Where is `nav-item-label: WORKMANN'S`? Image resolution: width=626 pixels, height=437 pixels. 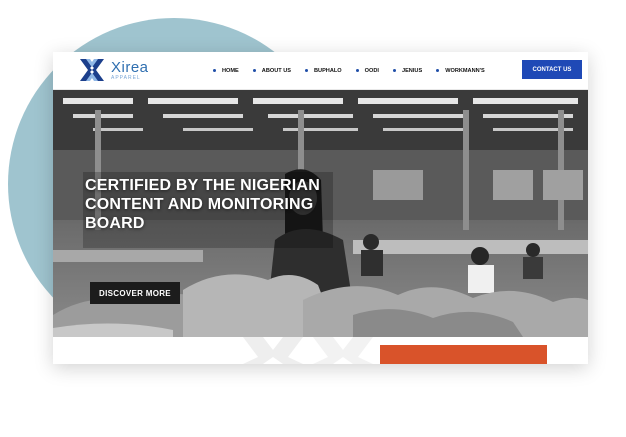 nav-item-label: WORKMANN'S is located at coordinates (465, 70).